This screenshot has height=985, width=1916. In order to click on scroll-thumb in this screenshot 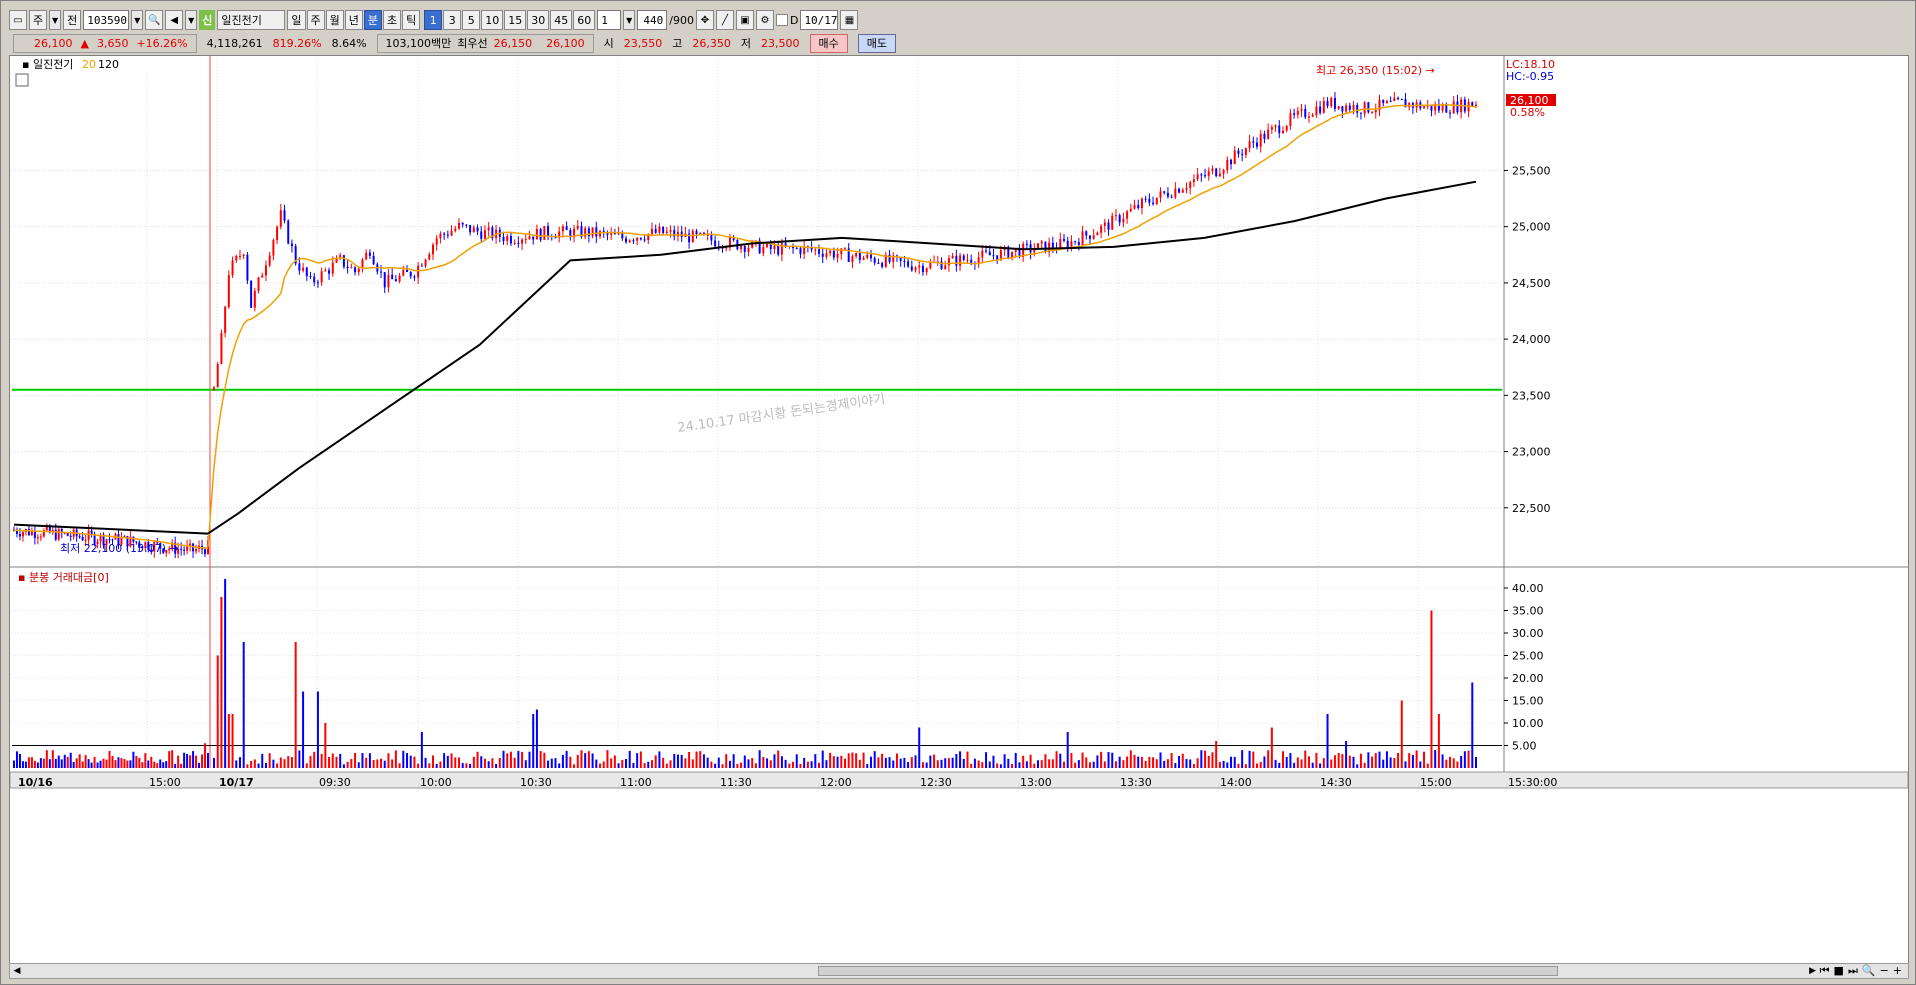, I will do `click(1188, 971)`.